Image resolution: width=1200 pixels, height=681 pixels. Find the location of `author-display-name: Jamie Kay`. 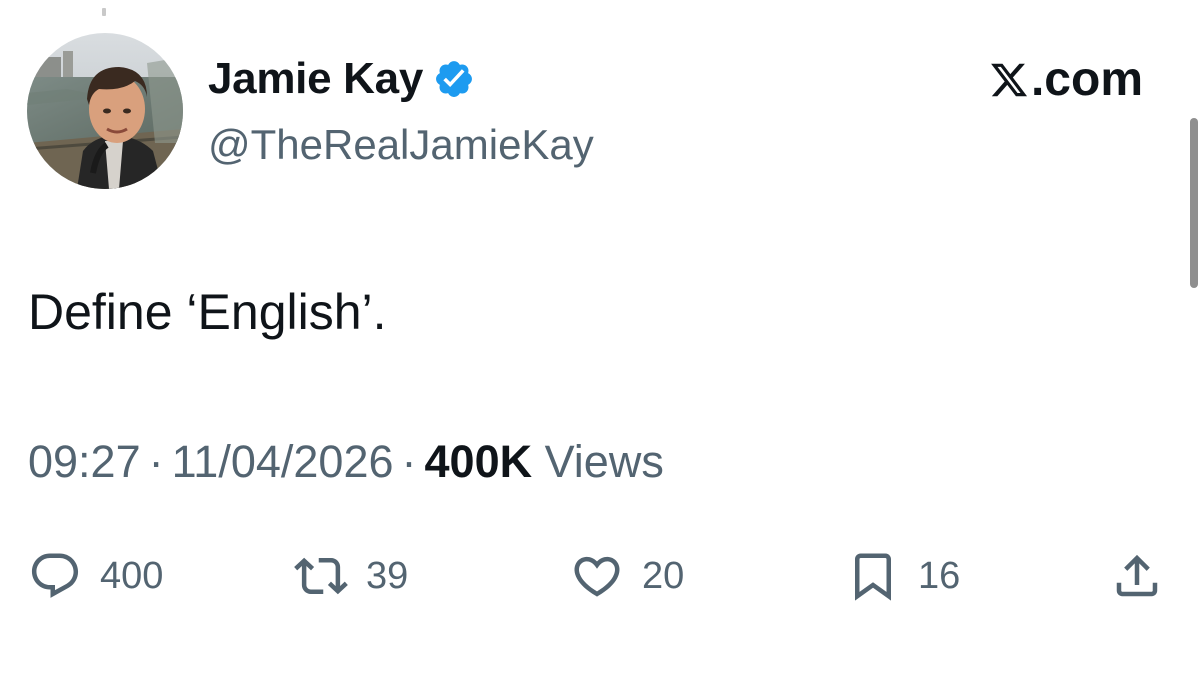

author-display-name: Jamie Kay is located at coordinates (315, 79).